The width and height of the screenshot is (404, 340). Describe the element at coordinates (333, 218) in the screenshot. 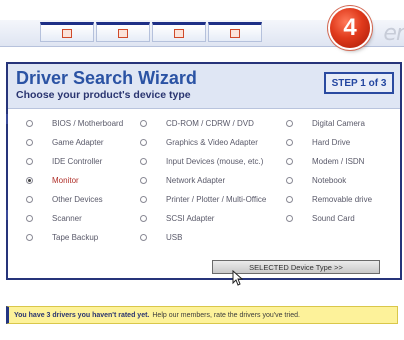

I see `device-type-label: Sound Card` at that location.